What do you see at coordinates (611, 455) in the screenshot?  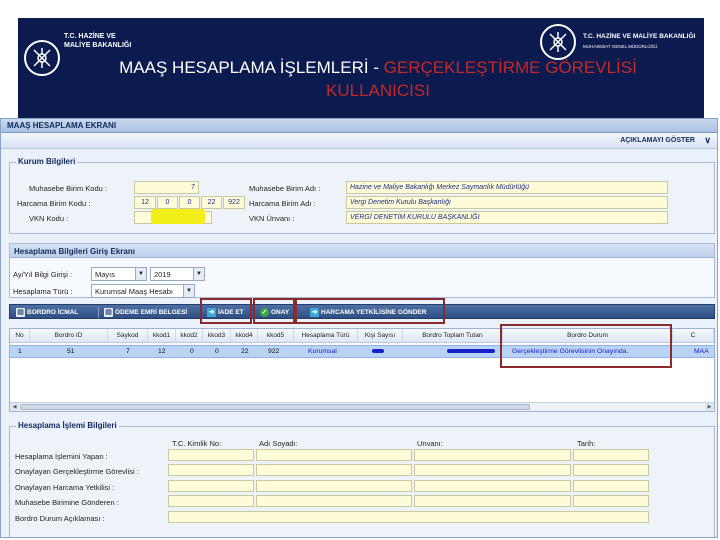 I see `islem-yapan-tarih-field` at bounding box center [611, 455].